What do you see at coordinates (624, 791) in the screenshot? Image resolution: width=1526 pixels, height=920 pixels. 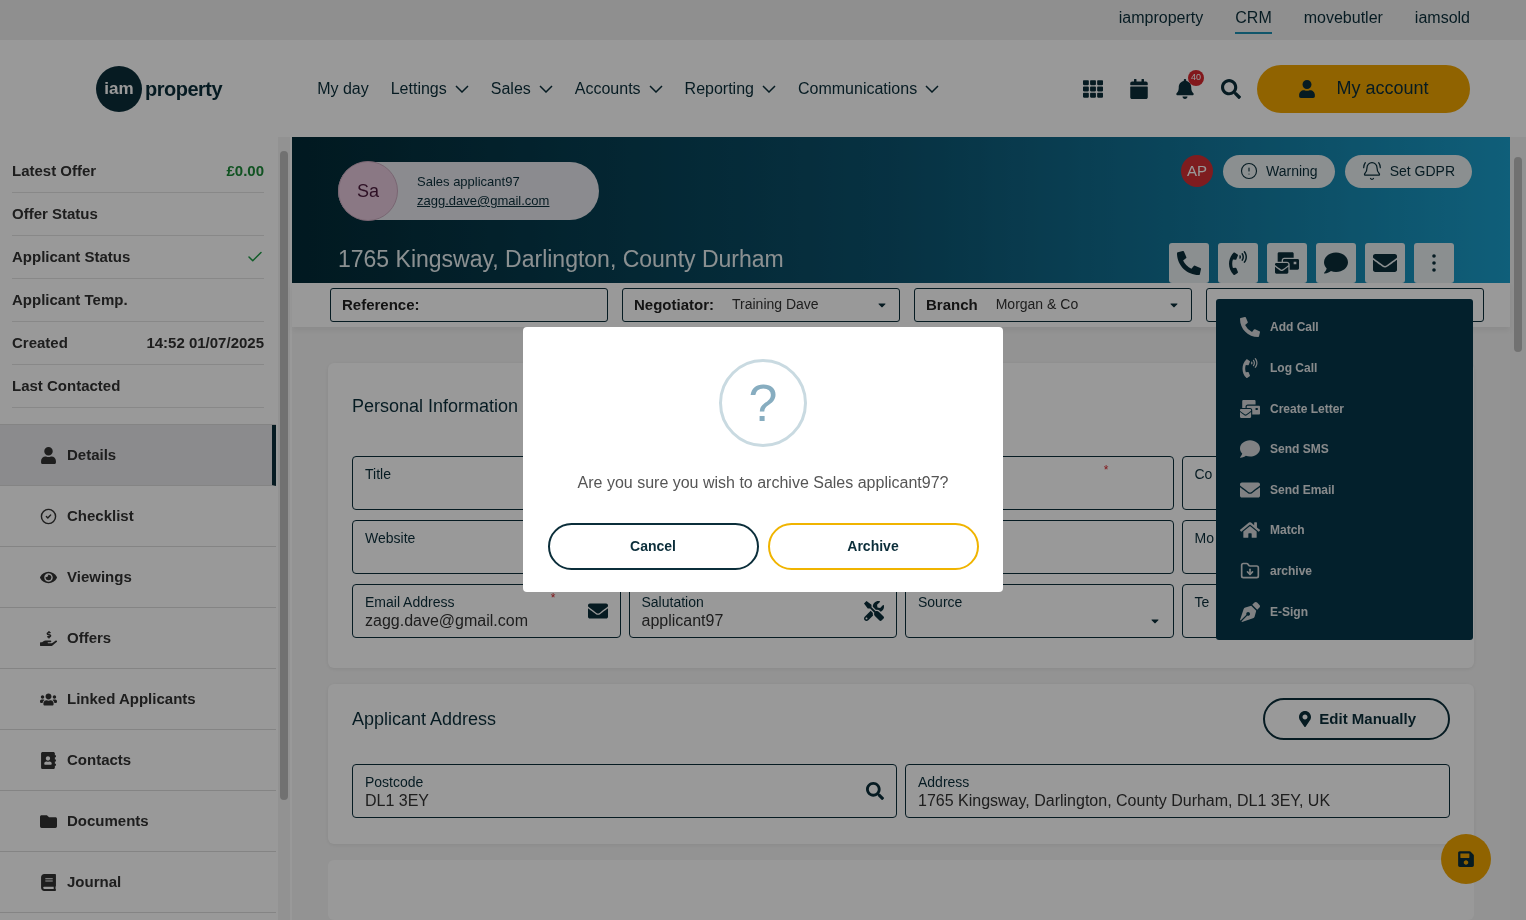 I see `input-field: Postcode DL1 3EY` at bounding box center [624, 791].